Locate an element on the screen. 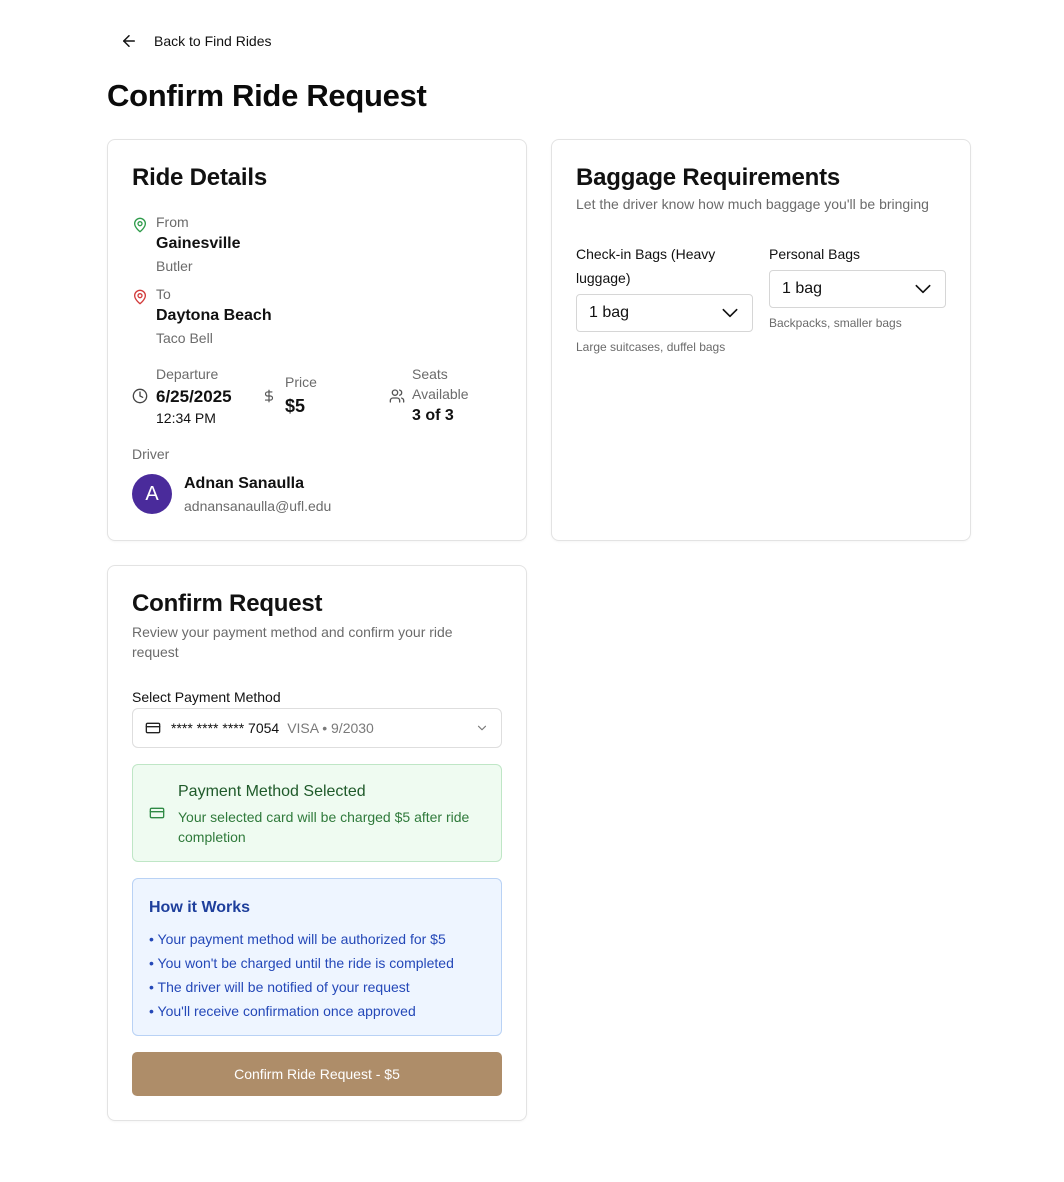 The width and height of the screenshot is (1064, 1182). personal-bags-select: 1 bag is located at coordinates (857, 289).